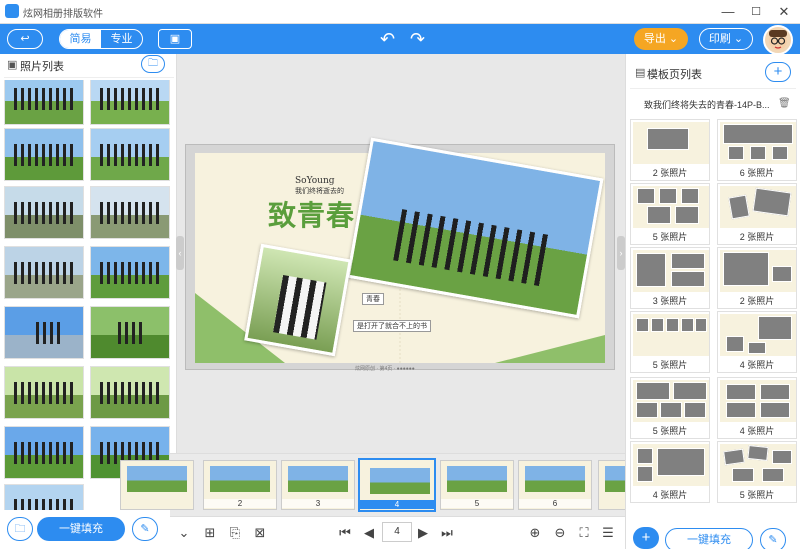  I want to click on undo-button: ↶, so click(387, 39).